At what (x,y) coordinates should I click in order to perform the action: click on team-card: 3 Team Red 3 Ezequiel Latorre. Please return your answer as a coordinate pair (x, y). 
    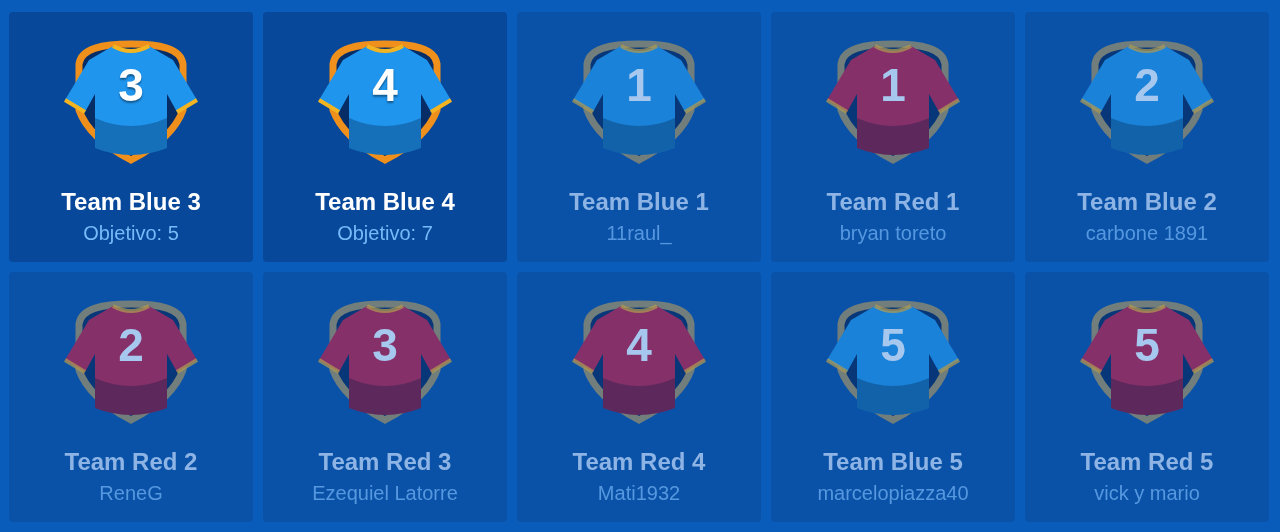
    Looking at the image, I should click on (385, 397).